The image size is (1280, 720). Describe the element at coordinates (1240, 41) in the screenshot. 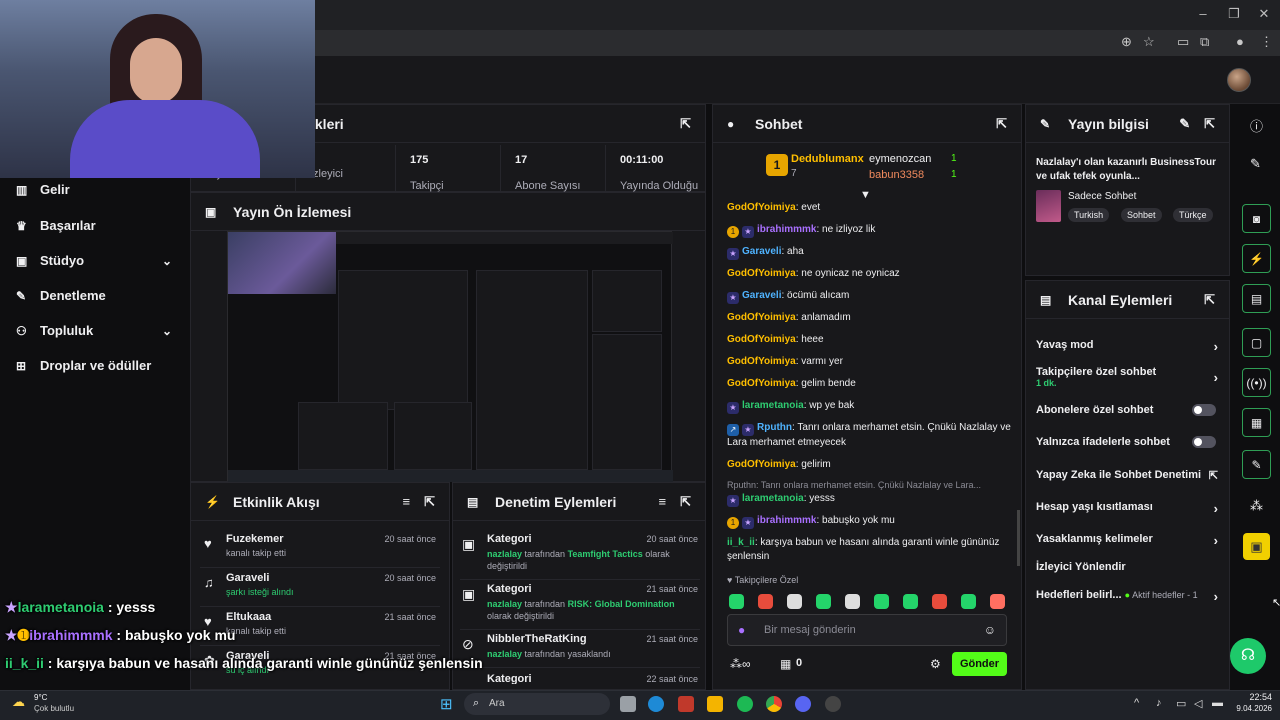

I see `profile-icon: ●` at that location.